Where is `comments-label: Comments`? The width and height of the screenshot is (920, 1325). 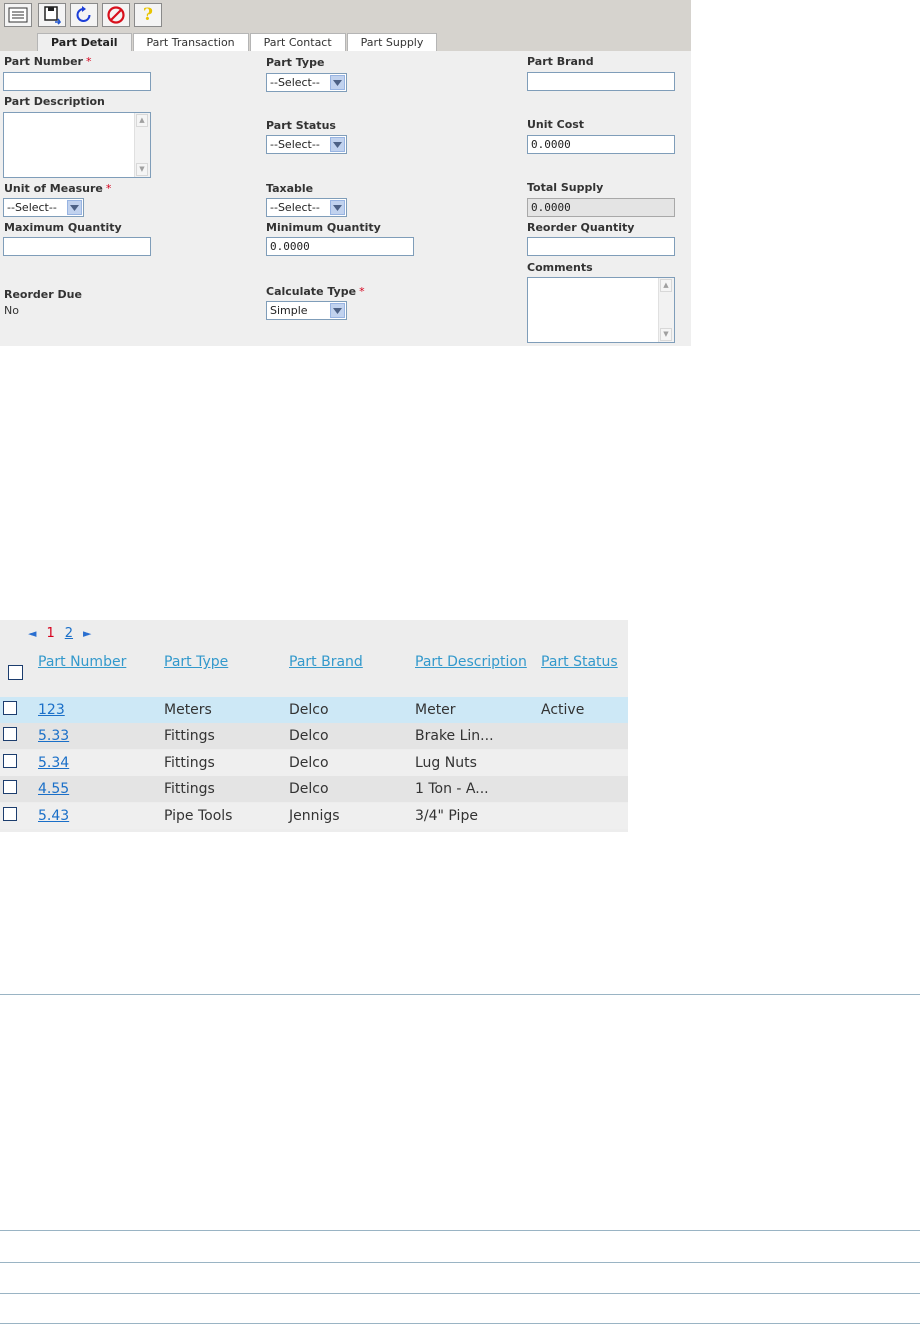
comments-label: Comments is located at coordinates (560, 267).